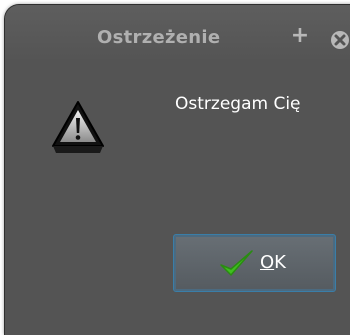 The height and width of the screenshot is (335, 350). Describe the element at coordinates (267, 262) in the screenshot. I see `ok-mnemonic: O` at that location.